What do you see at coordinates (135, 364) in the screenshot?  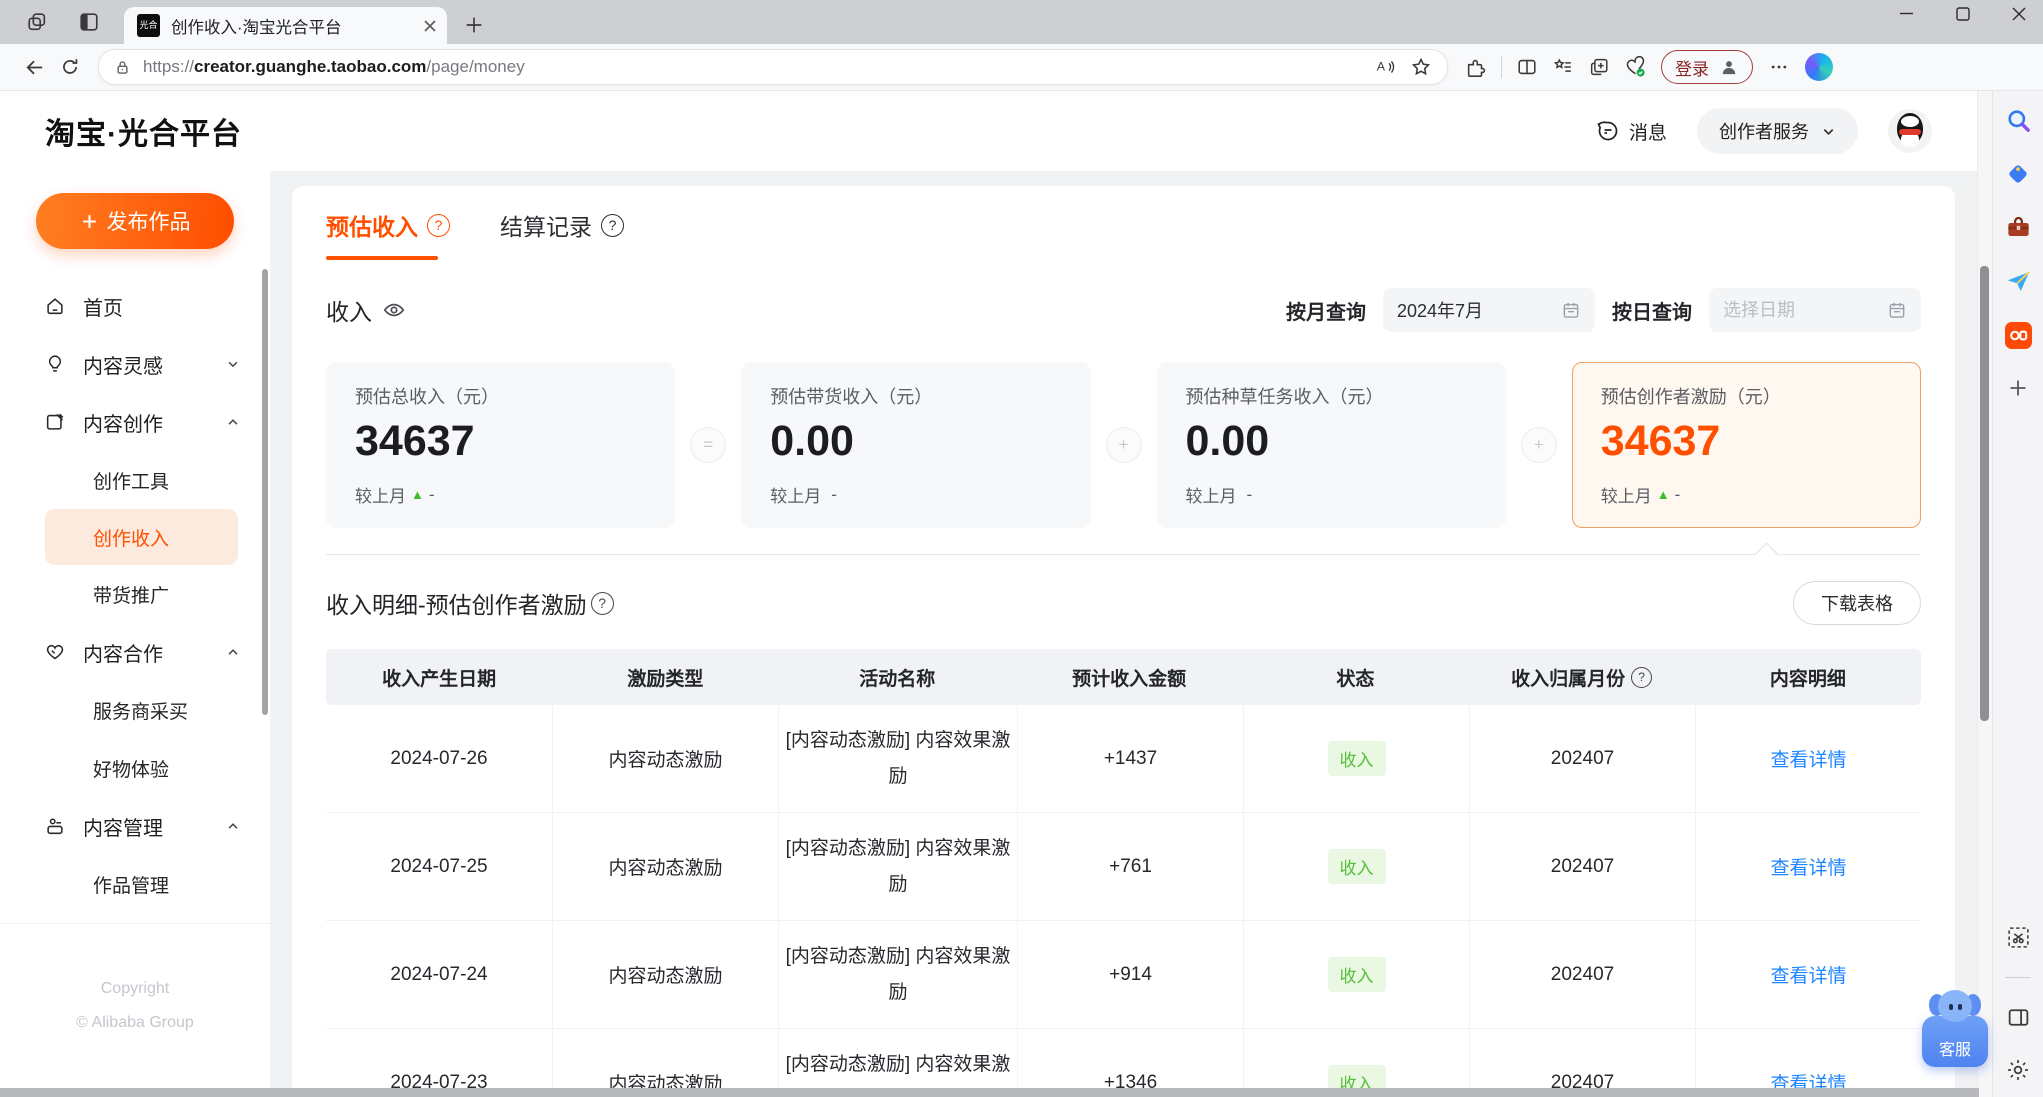 I see `sidebar-item-inspiration: 内容灵感` at bounding box center [135, 364].